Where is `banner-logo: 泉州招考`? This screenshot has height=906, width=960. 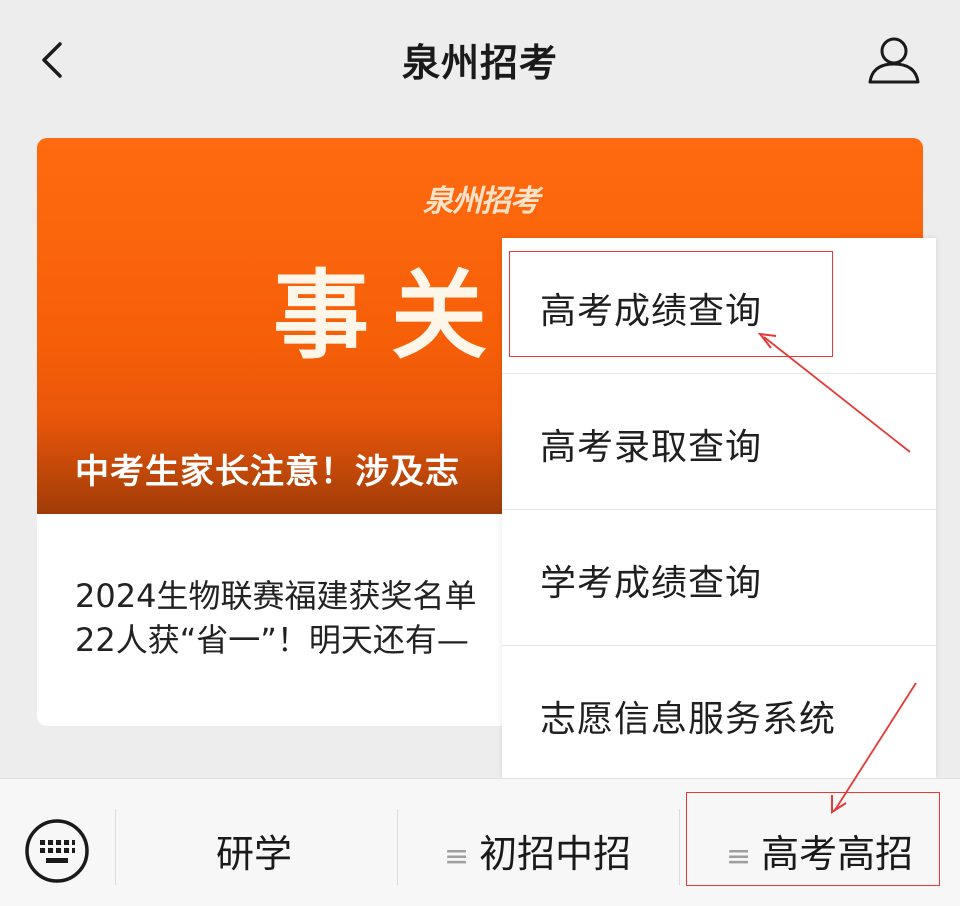 banner-logo: 泉州招考 is located at coordinates (481, 201).